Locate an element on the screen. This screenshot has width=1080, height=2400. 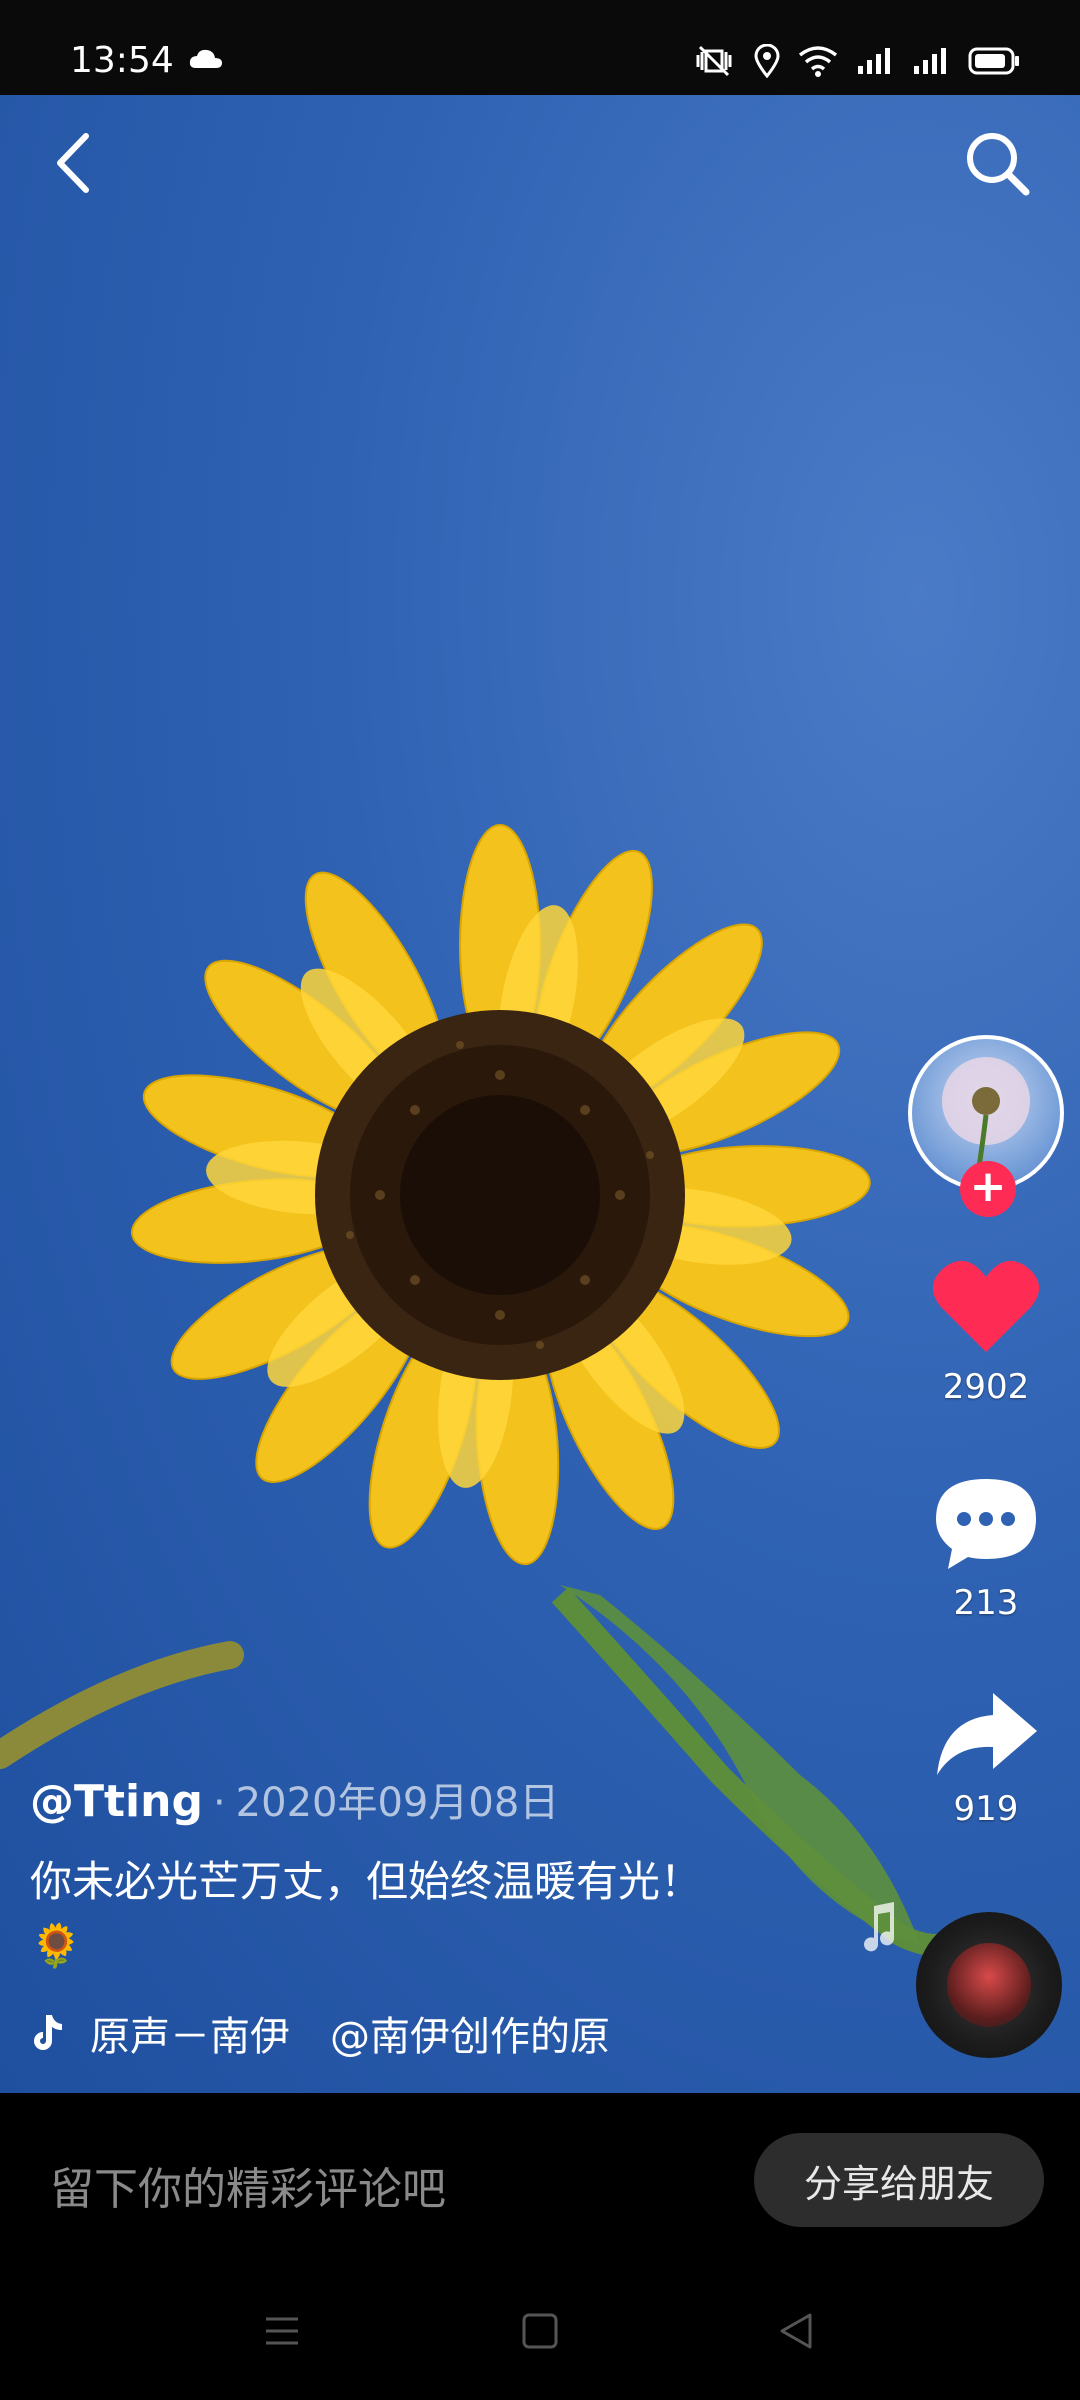
post-date: 2020年09月08日 is located at coordinates (397, 1803).